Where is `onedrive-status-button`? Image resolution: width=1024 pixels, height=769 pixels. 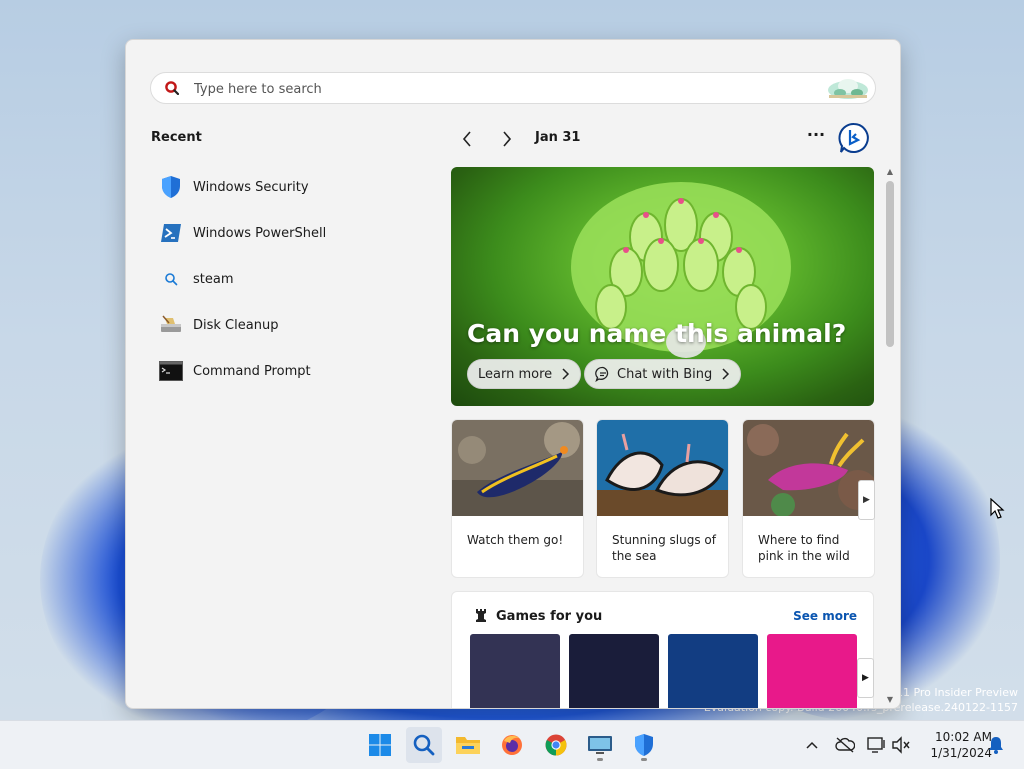
onedrive-status-button is located at coordinates (845, 745).